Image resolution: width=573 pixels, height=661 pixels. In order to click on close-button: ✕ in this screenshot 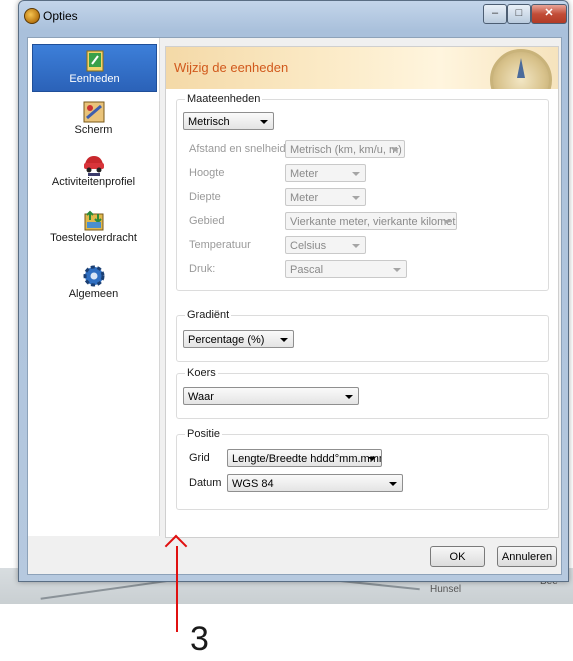, I will do `click(549, 14)`.